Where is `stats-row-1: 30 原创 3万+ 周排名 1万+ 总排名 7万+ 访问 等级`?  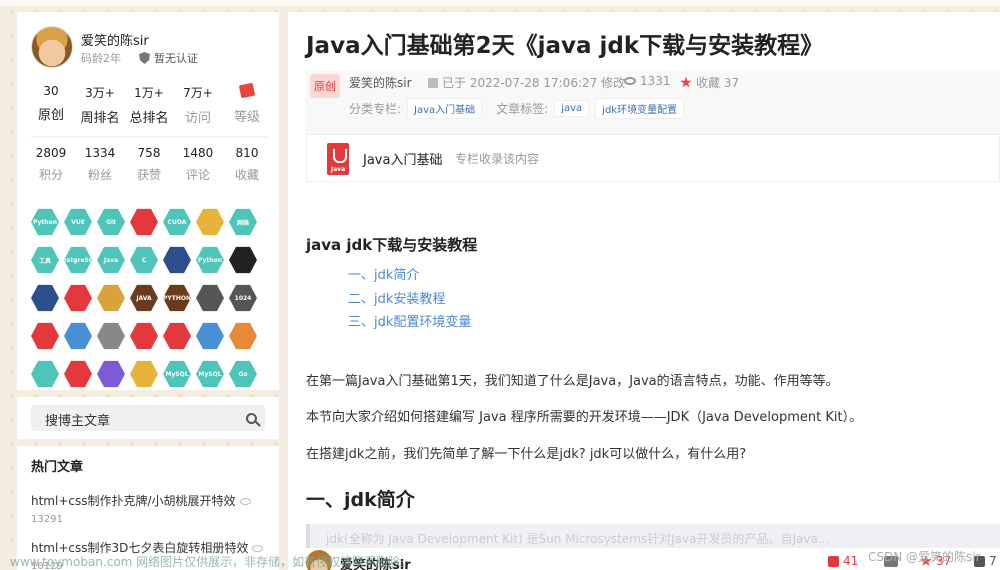 stats-row-1: 30 原创 3万+ 周排名 1万+ 总排名 7万+ 访问 等级 is located at coordinates (149, 104).